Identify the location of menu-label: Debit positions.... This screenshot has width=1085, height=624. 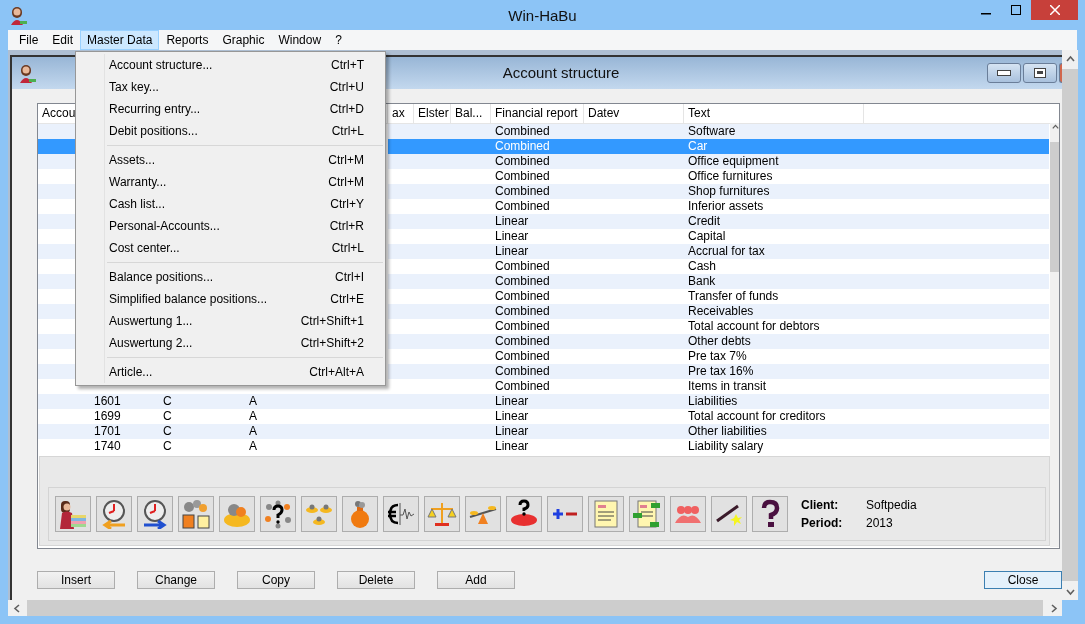
(153, 131).